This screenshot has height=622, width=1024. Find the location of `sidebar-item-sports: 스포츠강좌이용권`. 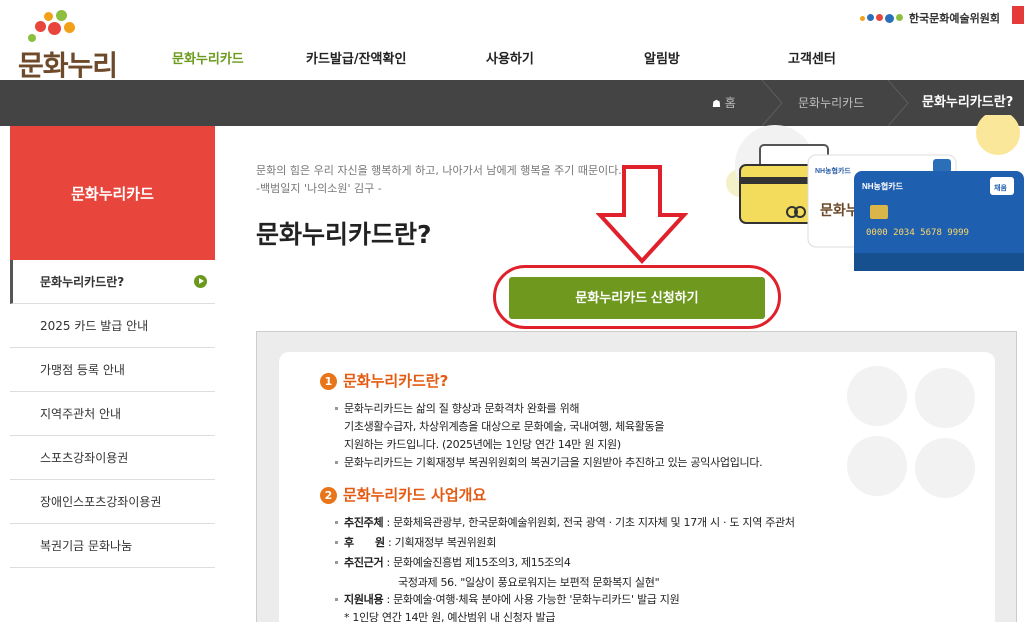

sidebar-item-sports: 스포츠강좌이용권 is located at coordinates (112, 458).